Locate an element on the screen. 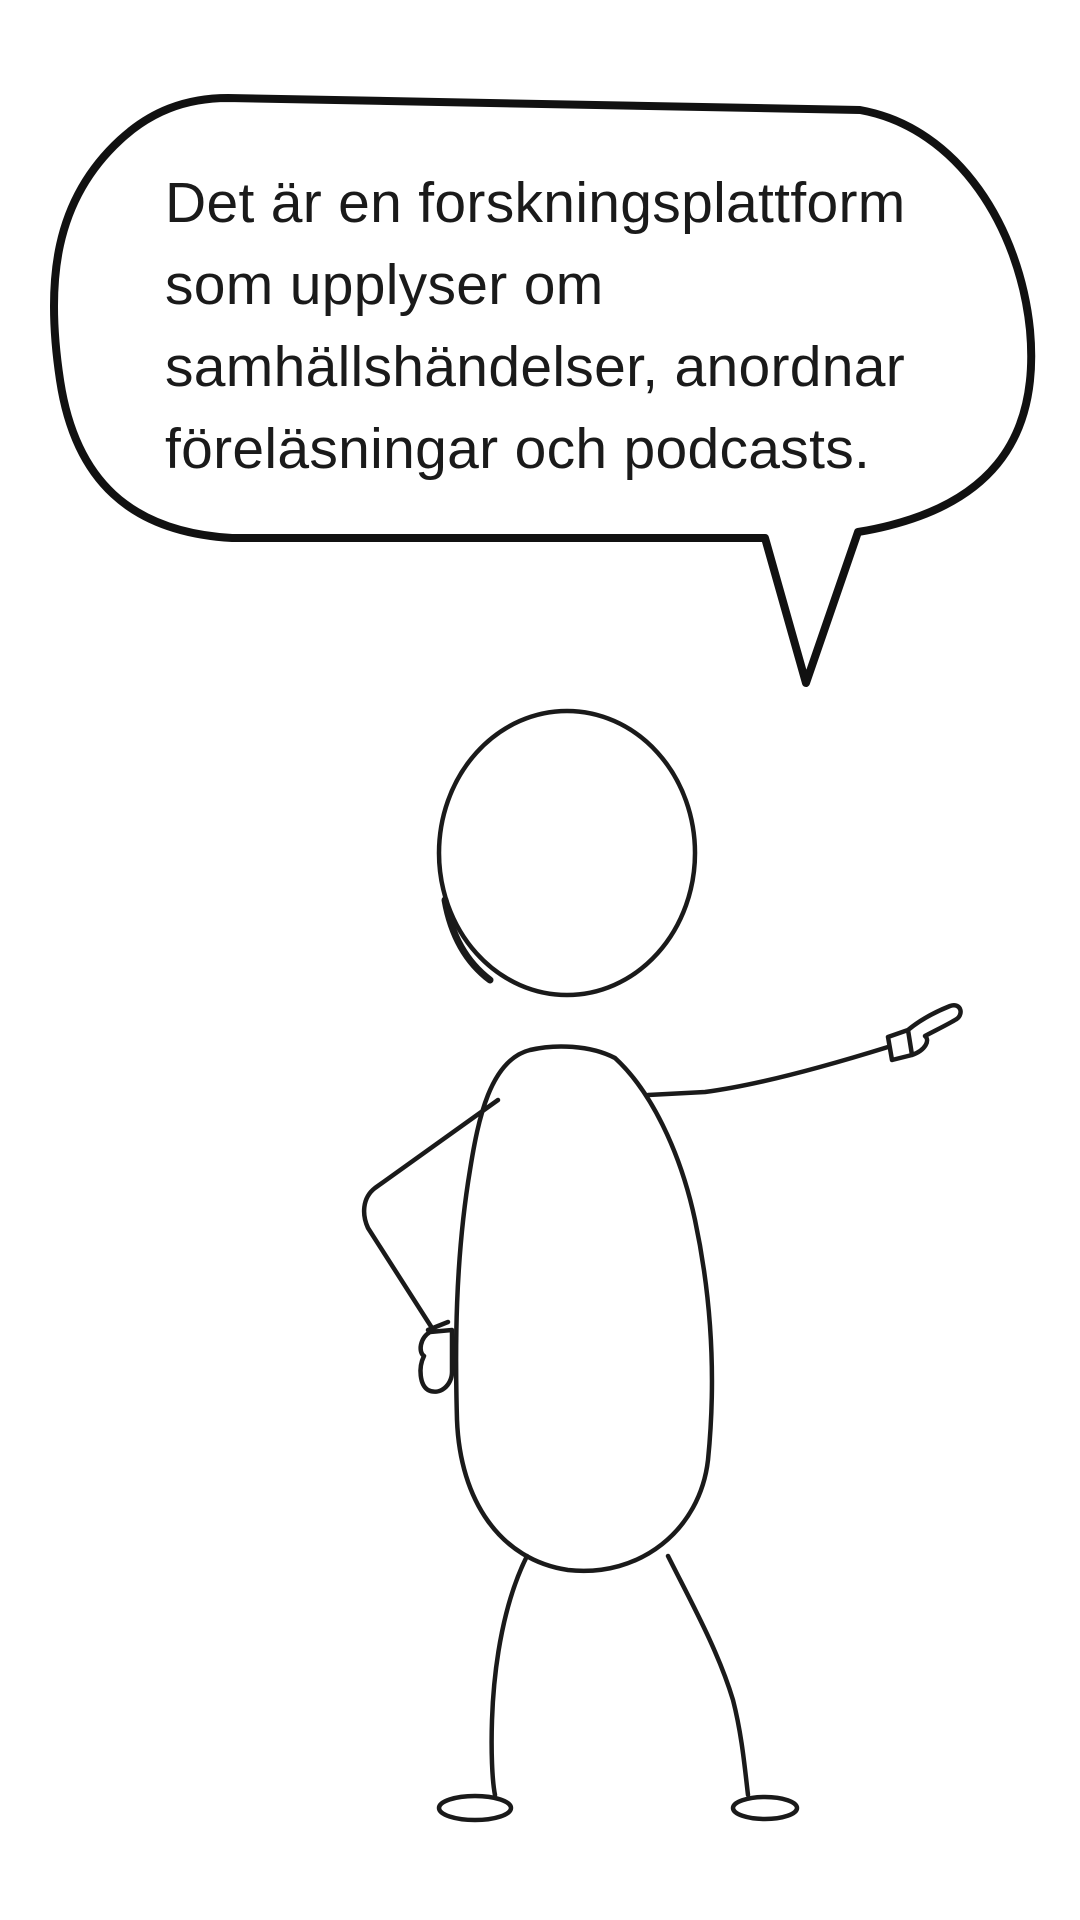  speech-line-2: som upplyser om is located at coordinates (384, 285).